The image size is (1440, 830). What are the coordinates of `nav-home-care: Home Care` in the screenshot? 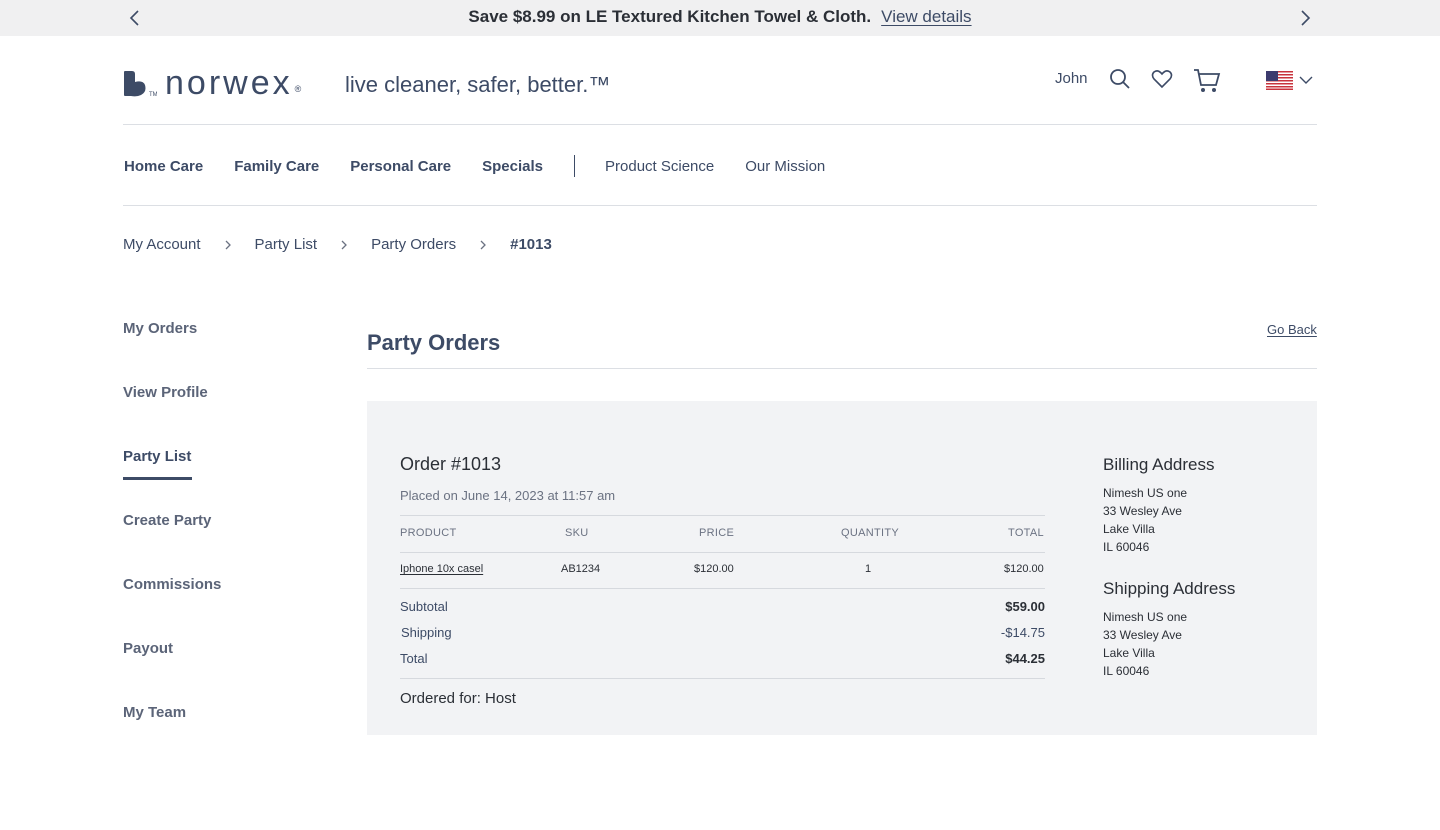 It's located at (163, 166).